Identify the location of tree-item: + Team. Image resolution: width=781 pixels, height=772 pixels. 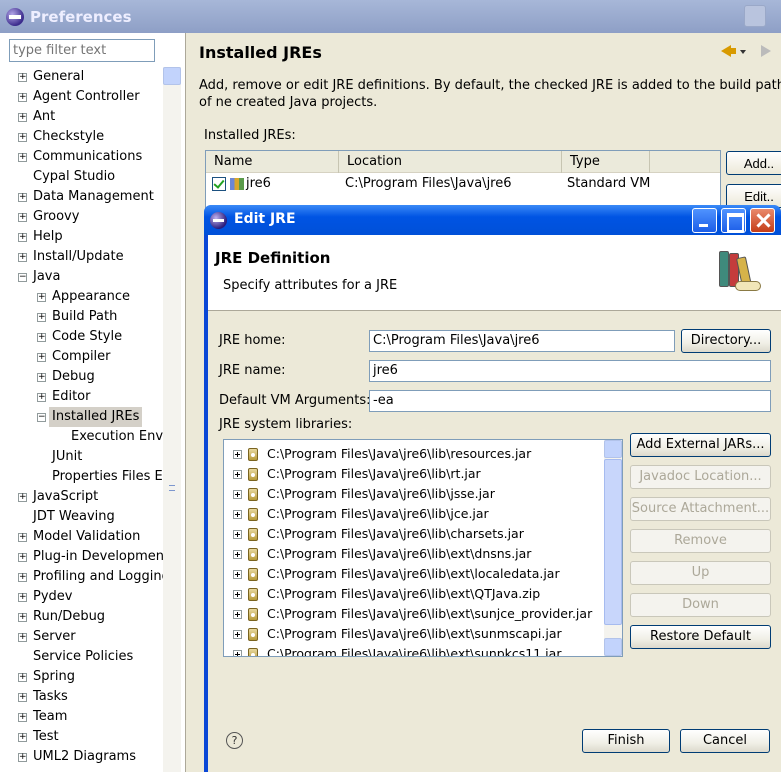
(83, 717).